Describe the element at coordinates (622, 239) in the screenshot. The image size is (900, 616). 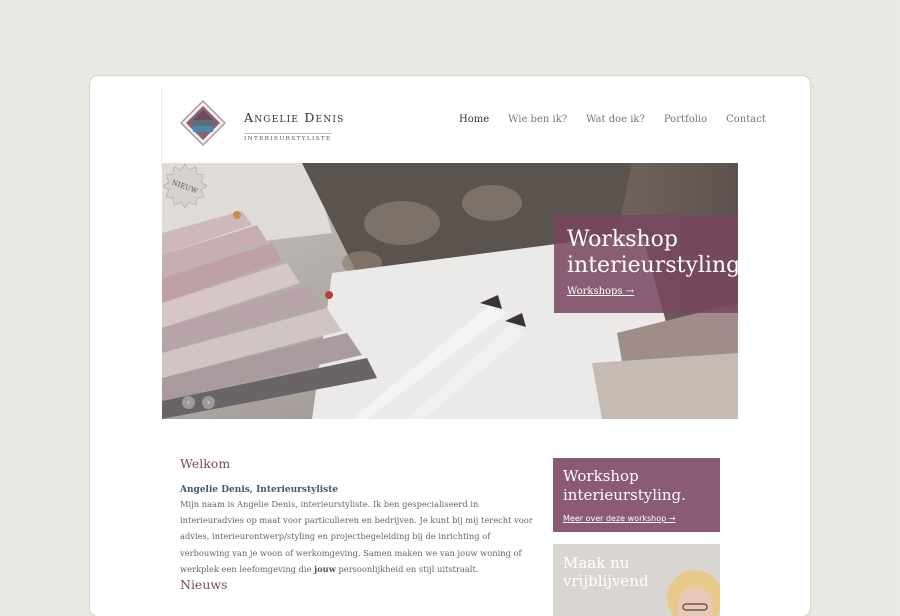
I see `hero-promo-title-1: Workshop` at that location.